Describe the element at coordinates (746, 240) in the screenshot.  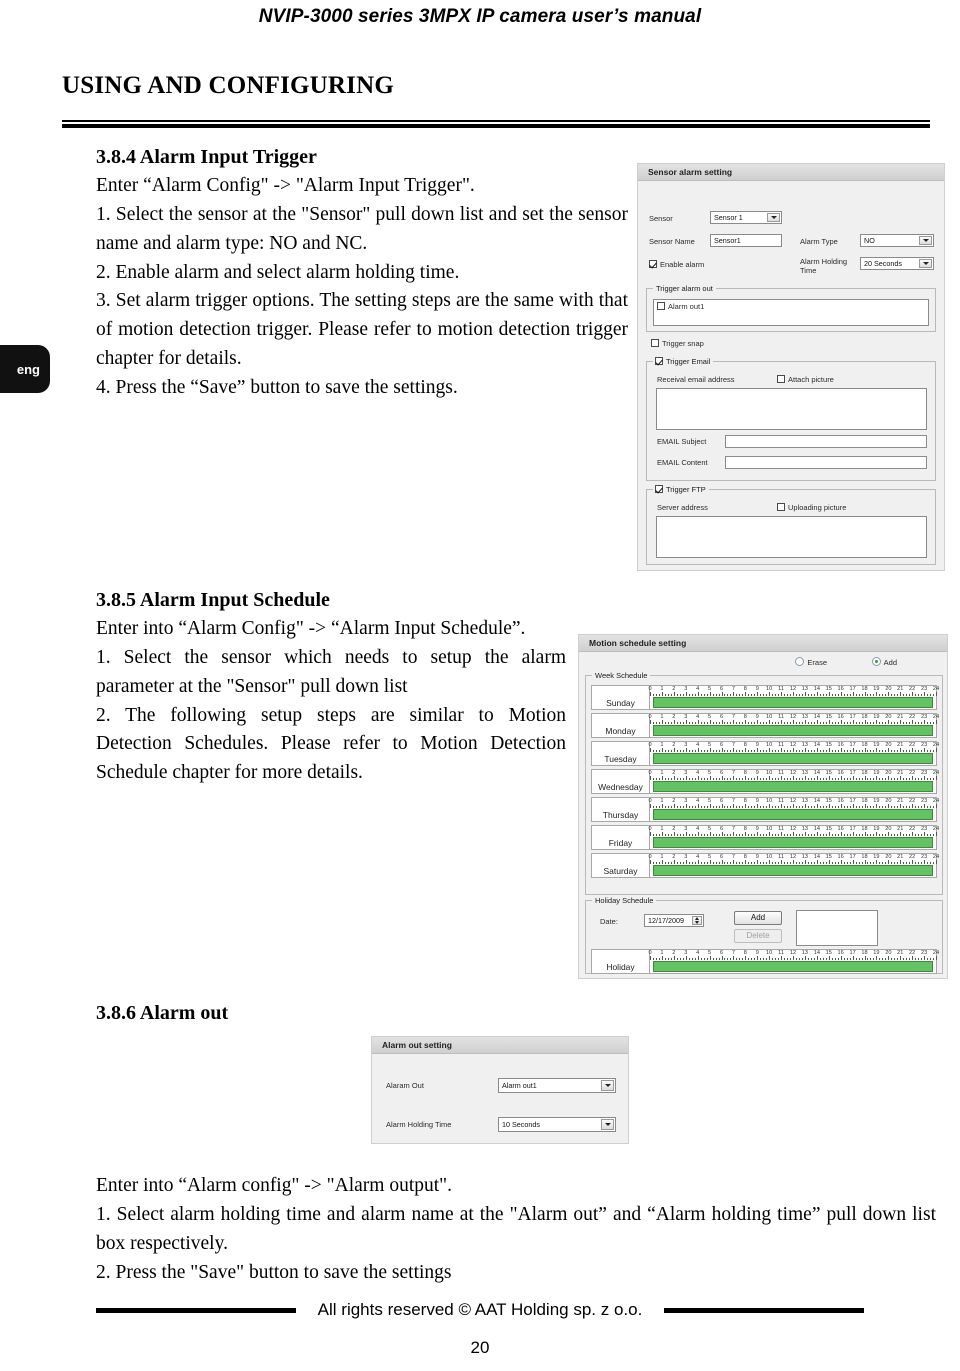
I see `sensor-name-input: Sensor1` at that location.